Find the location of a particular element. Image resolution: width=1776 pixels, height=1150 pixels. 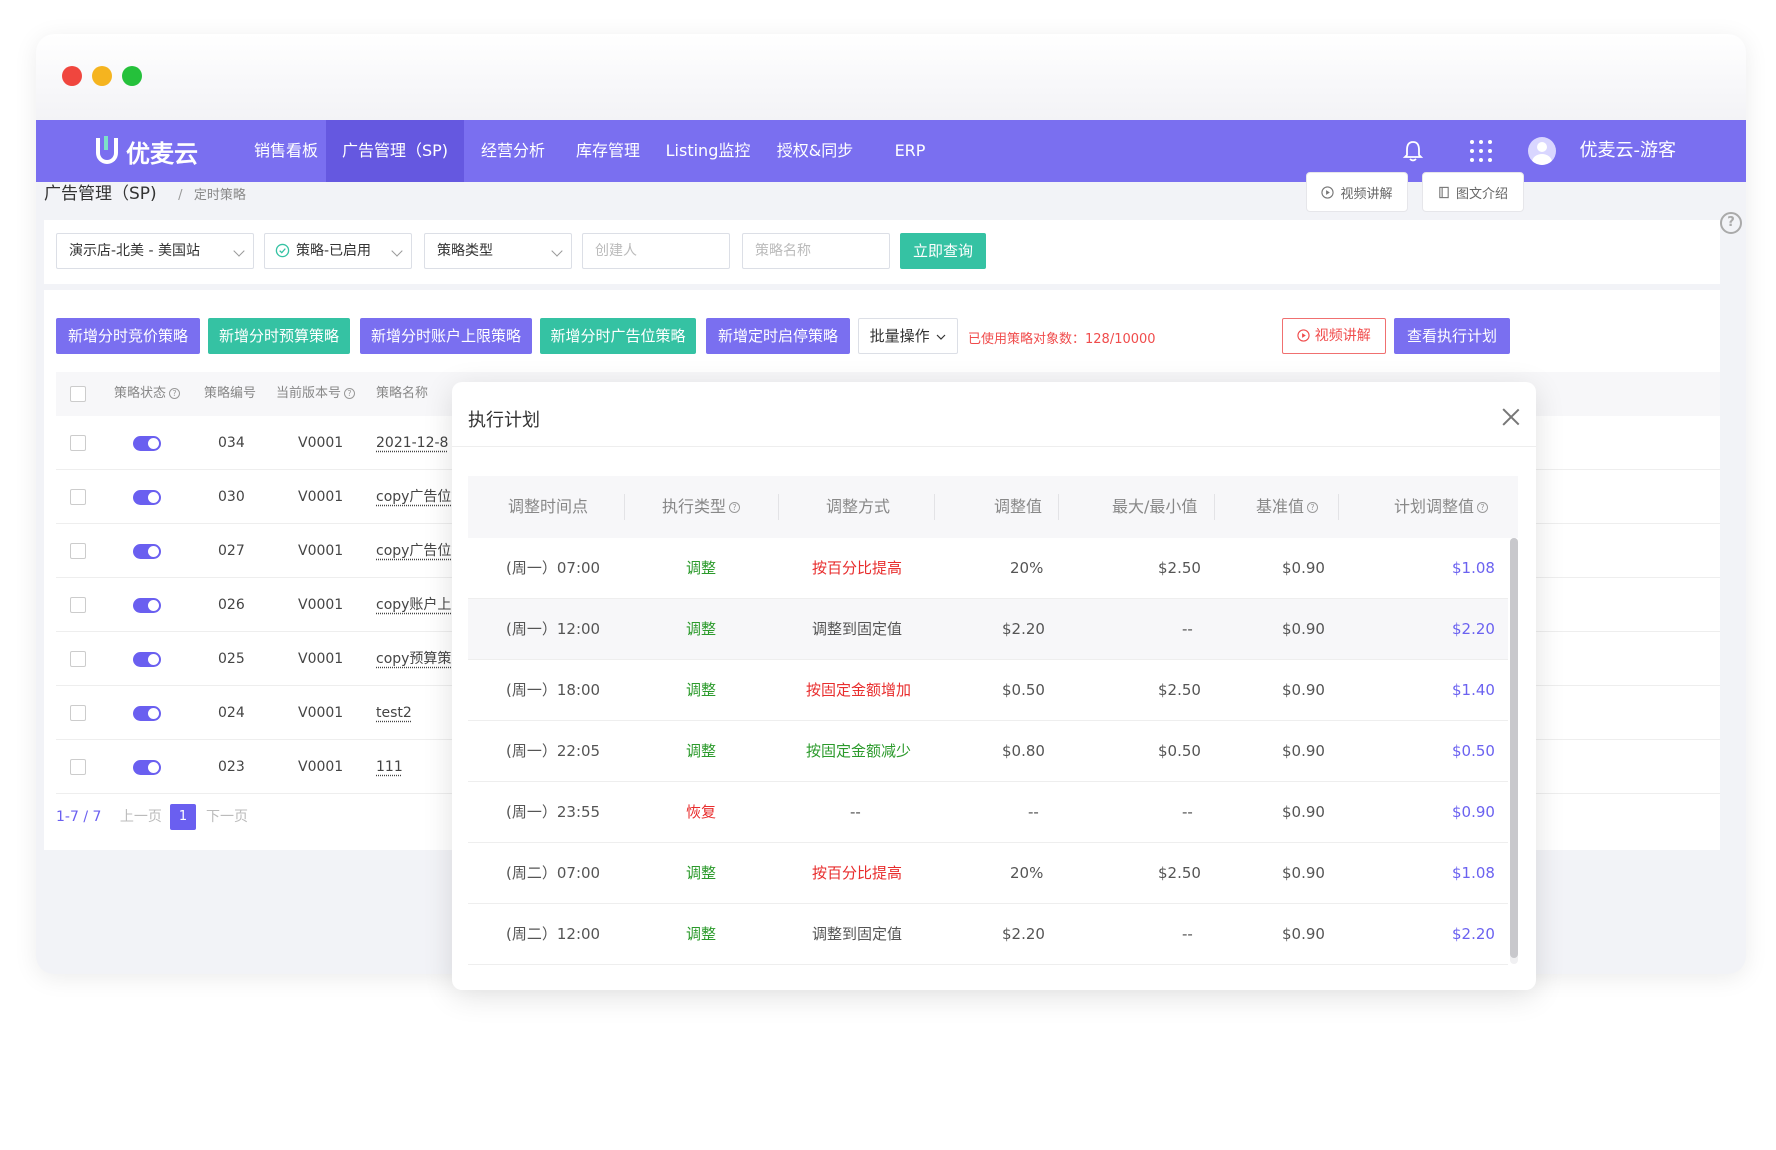

nav-ad-management: 广告管理（SP) is located at coordinates (395, 151).